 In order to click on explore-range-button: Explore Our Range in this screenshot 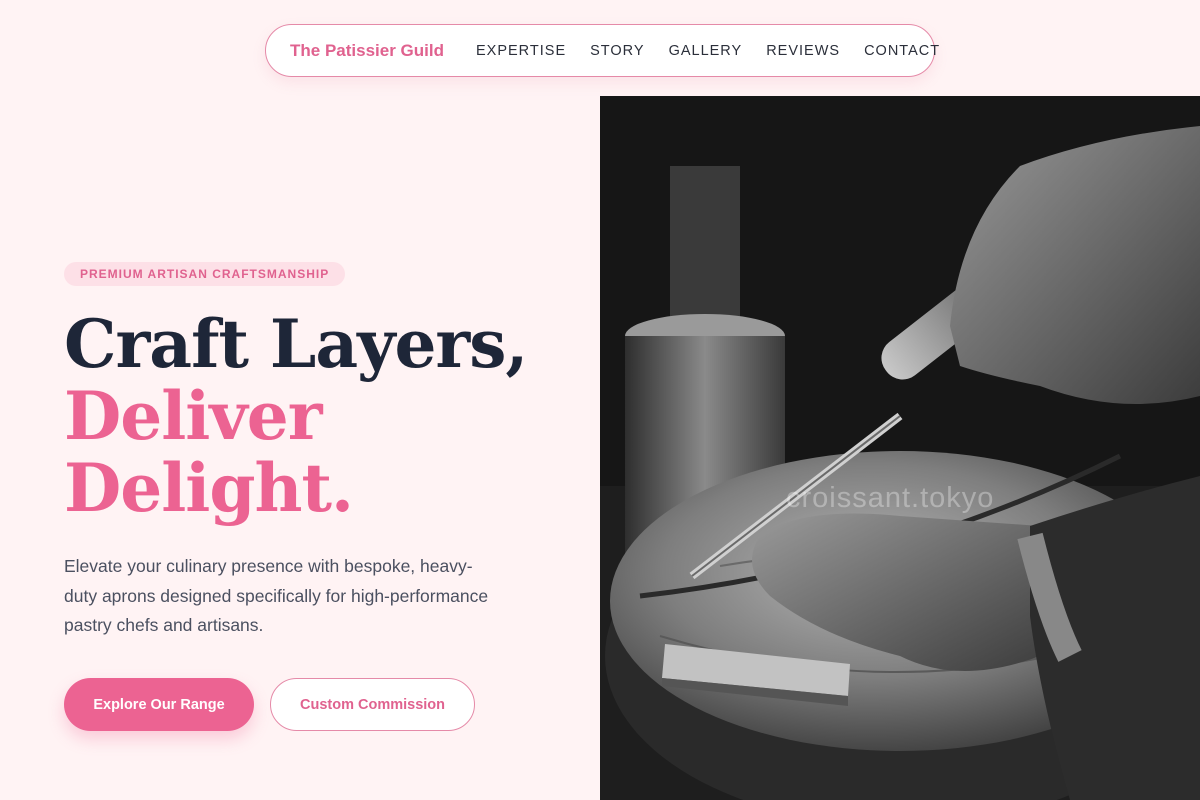, I will do `click(159, 704)`.